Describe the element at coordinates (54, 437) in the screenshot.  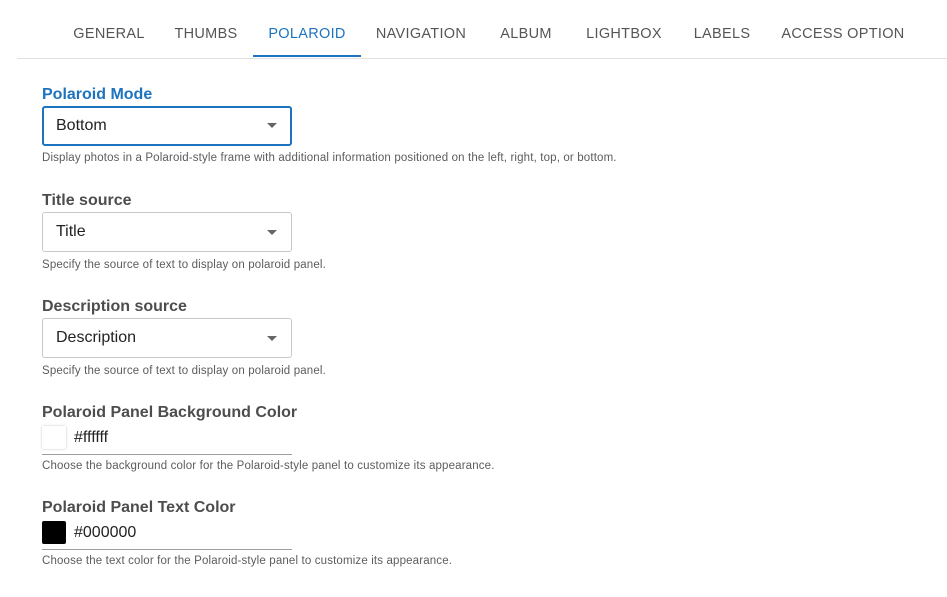
I see `bg-color-swatch` at that location.